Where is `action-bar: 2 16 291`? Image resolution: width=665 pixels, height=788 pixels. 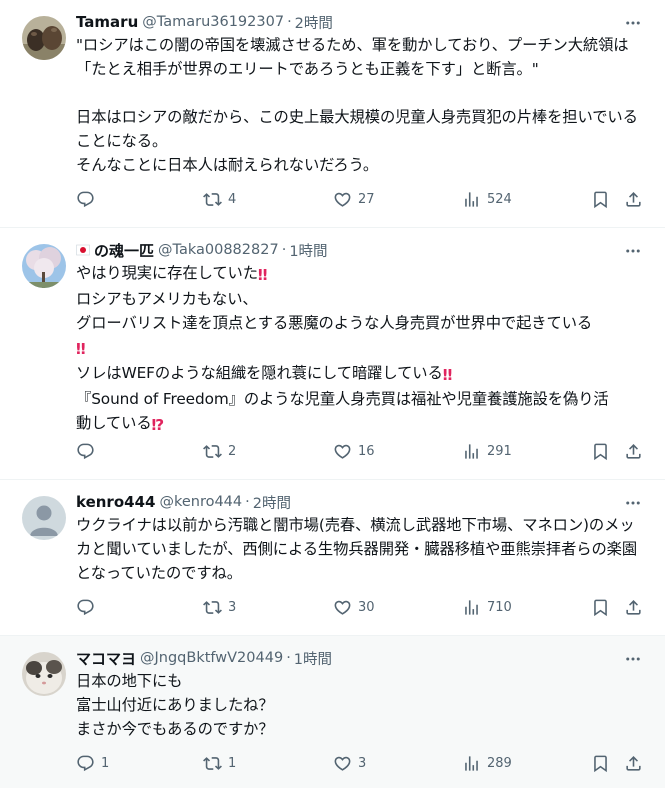 action-bar: 2 16 291 is located at coordinates (362, 451).